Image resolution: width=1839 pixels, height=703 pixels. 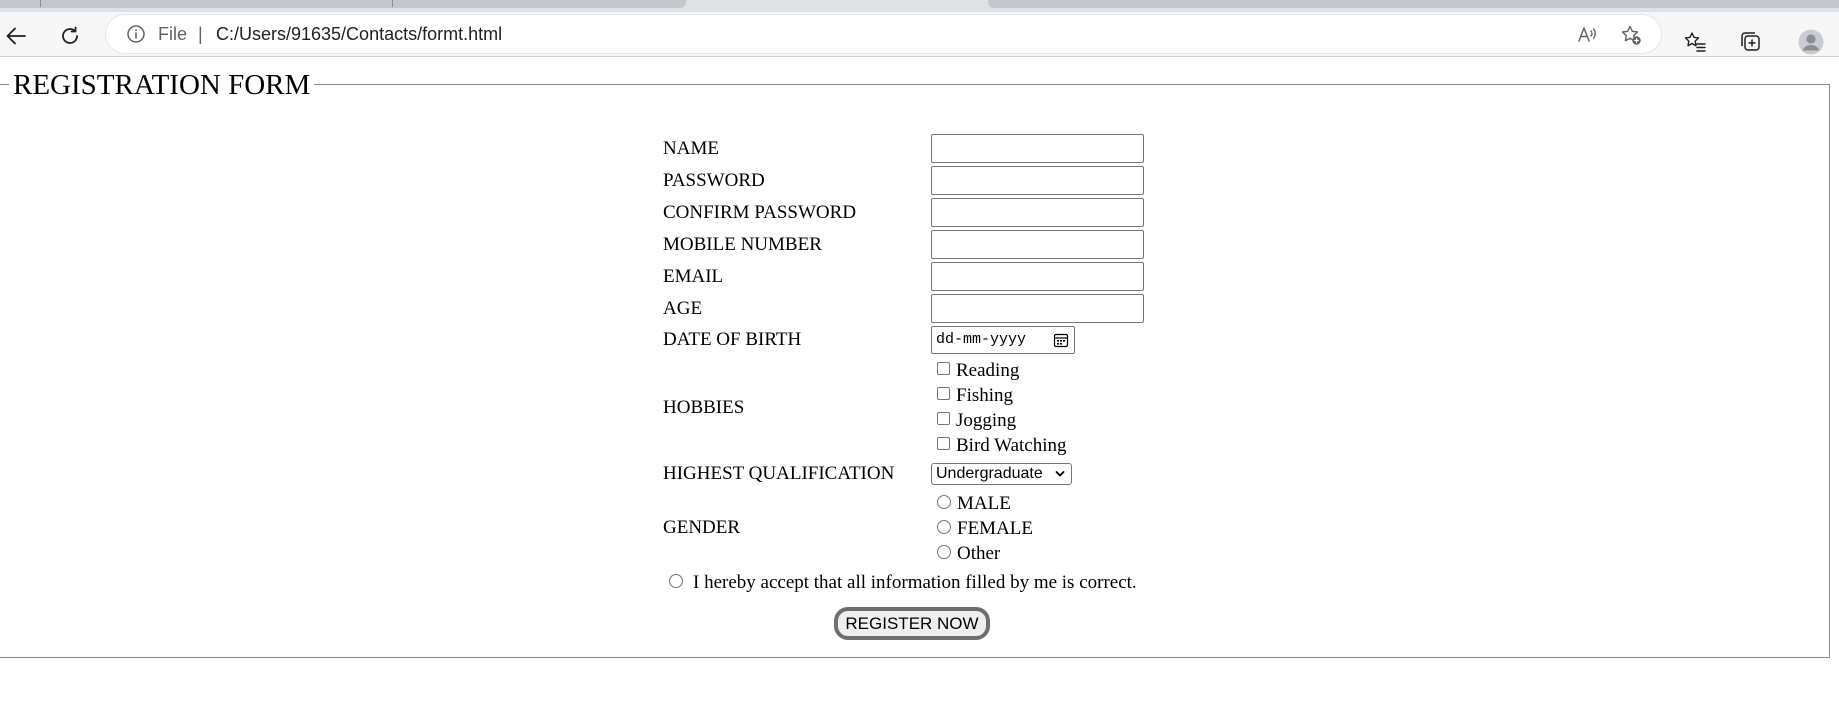 I want to click on age-input, so click(x=1037, y=308).